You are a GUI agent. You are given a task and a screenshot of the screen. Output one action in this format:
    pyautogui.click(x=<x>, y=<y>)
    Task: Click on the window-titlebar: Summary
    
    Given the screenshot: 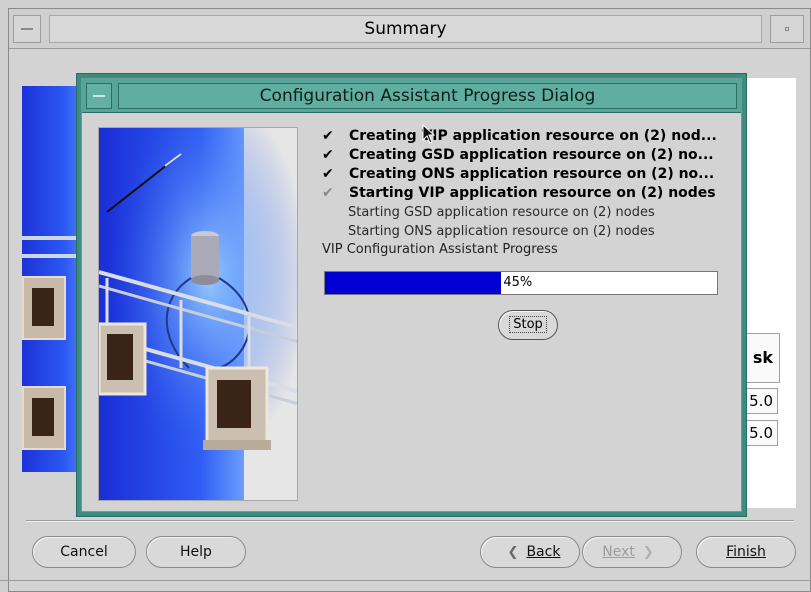 What is the action you would take?
    pyautogui.click(x=409, y=29)
    